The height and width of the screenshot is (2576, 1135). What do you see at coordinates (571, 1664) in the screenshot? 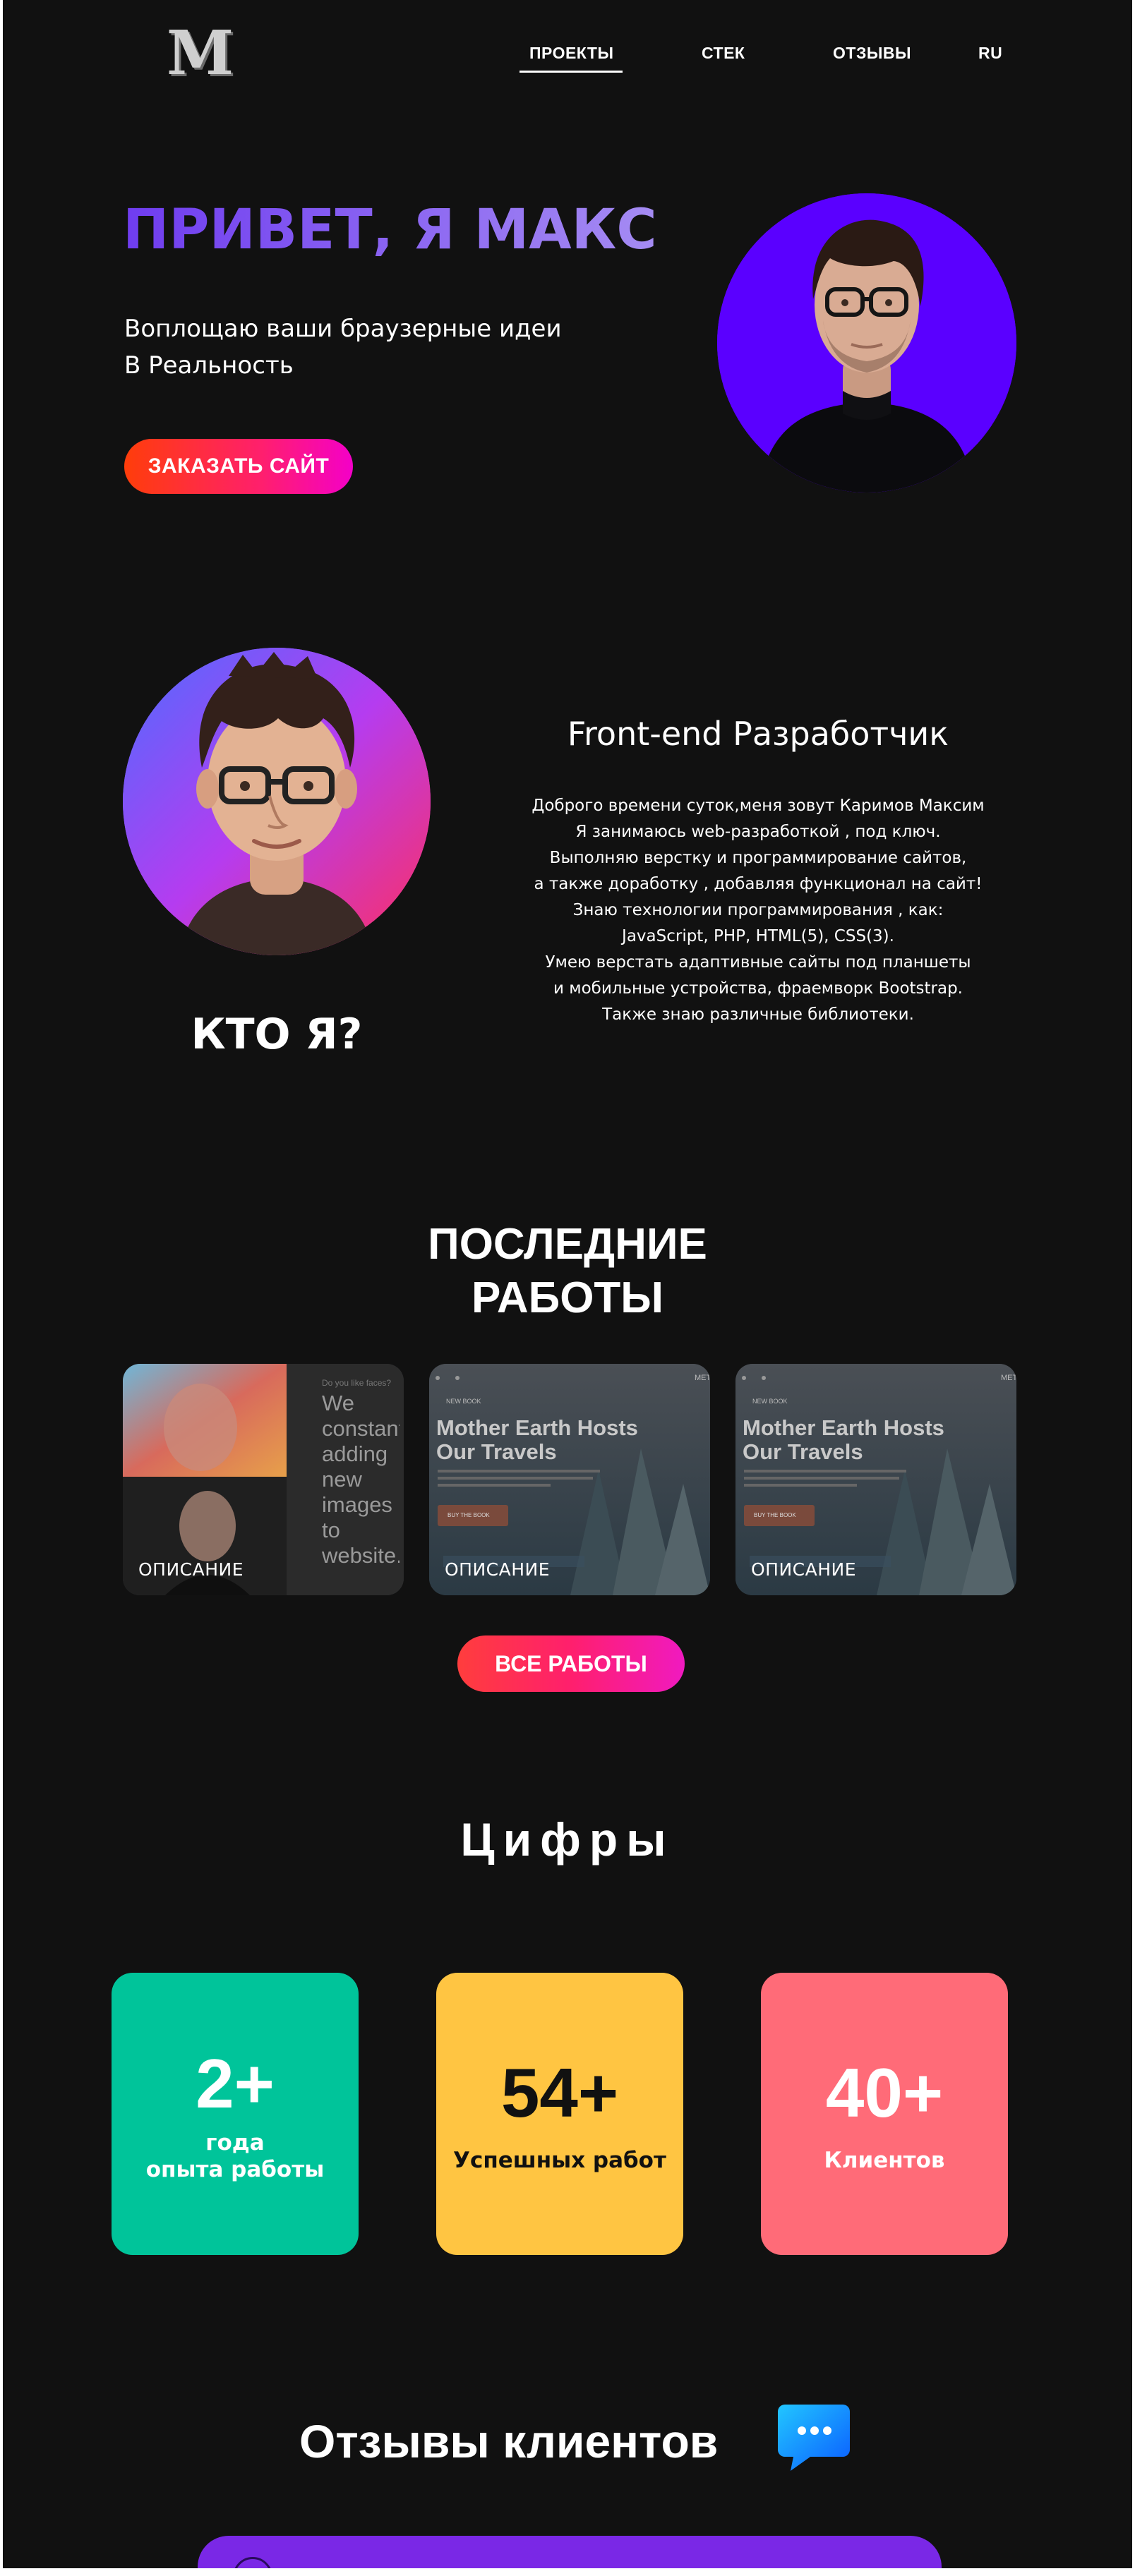
I see `all-works-button: ВСЕ РАБОТЫ` at bounding box center [571, 1664].